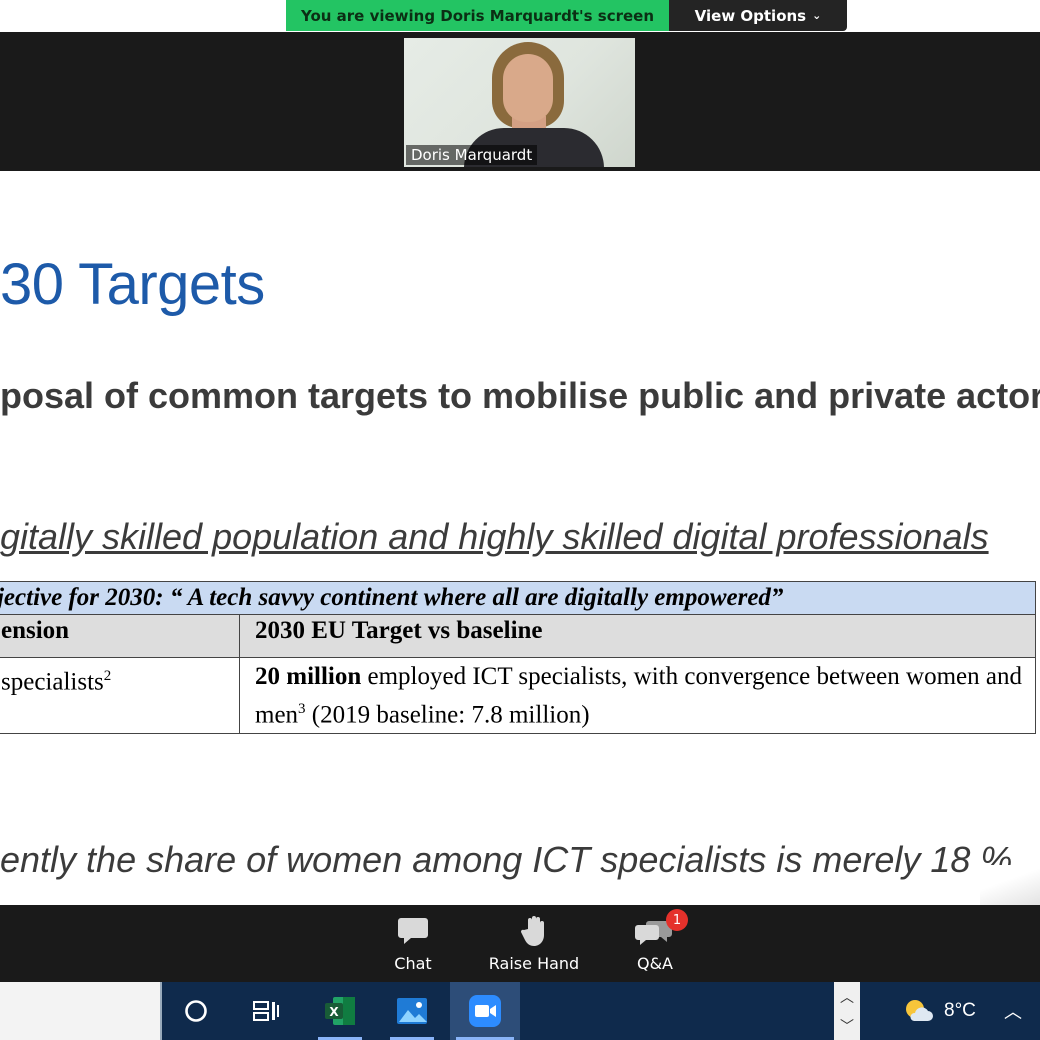 The height and width of the screenshot is (1040, 1040). I want to click on chevron-down-icon: ⌄, so click(817, 15).